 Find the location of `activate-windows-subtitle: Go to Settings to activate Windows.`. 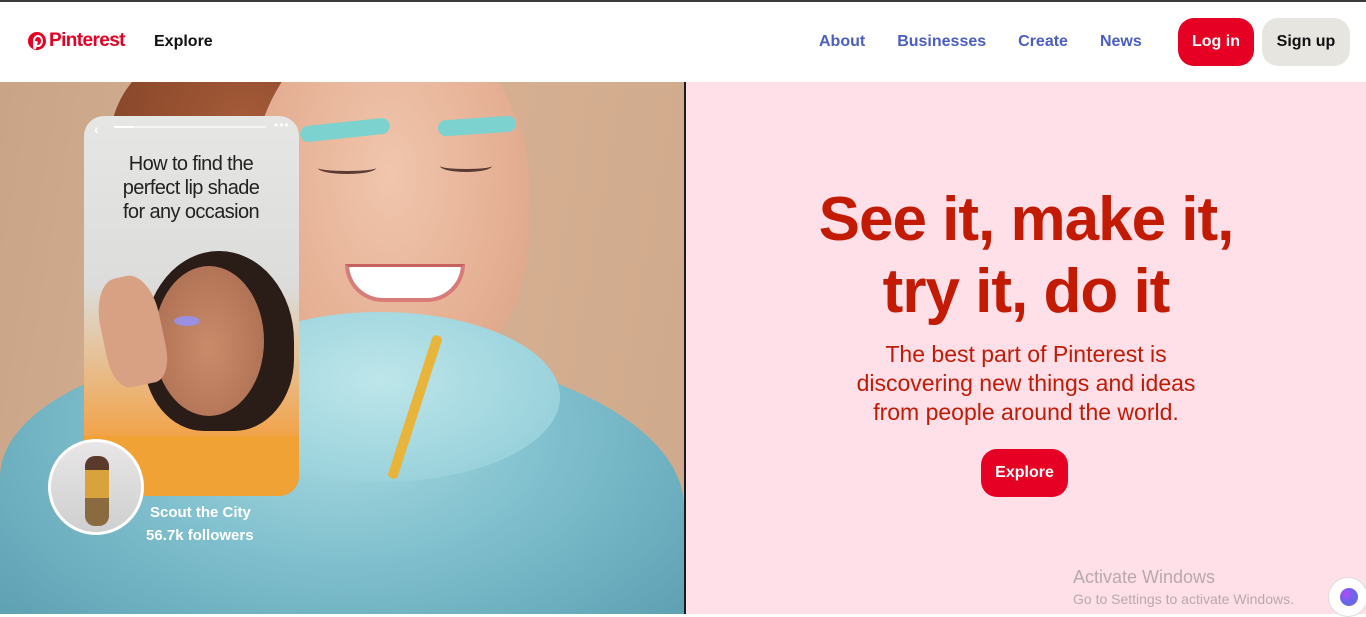

activate-windows-subtitle: Go to Settings to activate Windows. is located at coordinates (1183, 599).